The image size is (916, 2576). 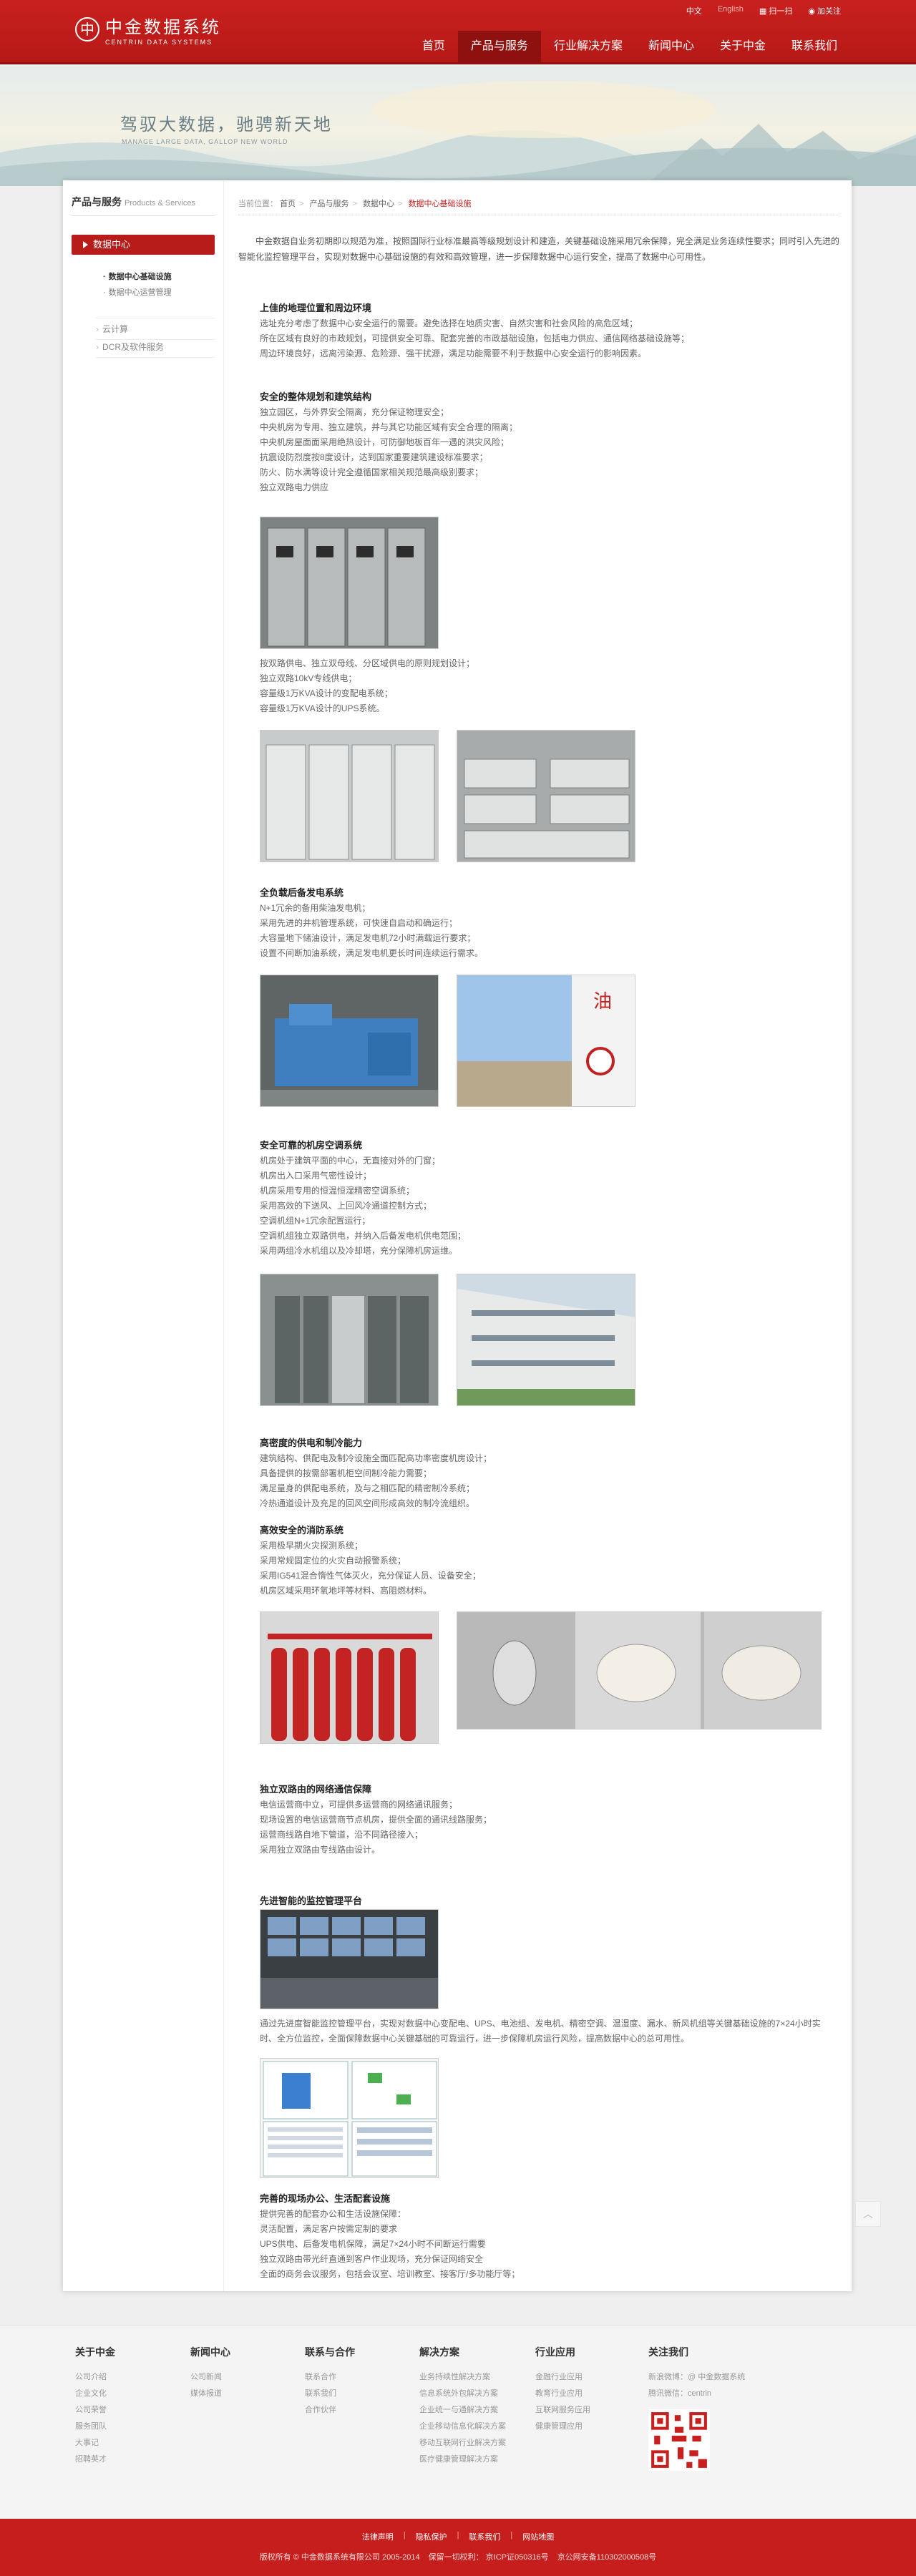 What do you see at coordinates (163, 27) in the screenshot?
I see `logo-name: 中金数据系统` at bounding box center [163, 27].